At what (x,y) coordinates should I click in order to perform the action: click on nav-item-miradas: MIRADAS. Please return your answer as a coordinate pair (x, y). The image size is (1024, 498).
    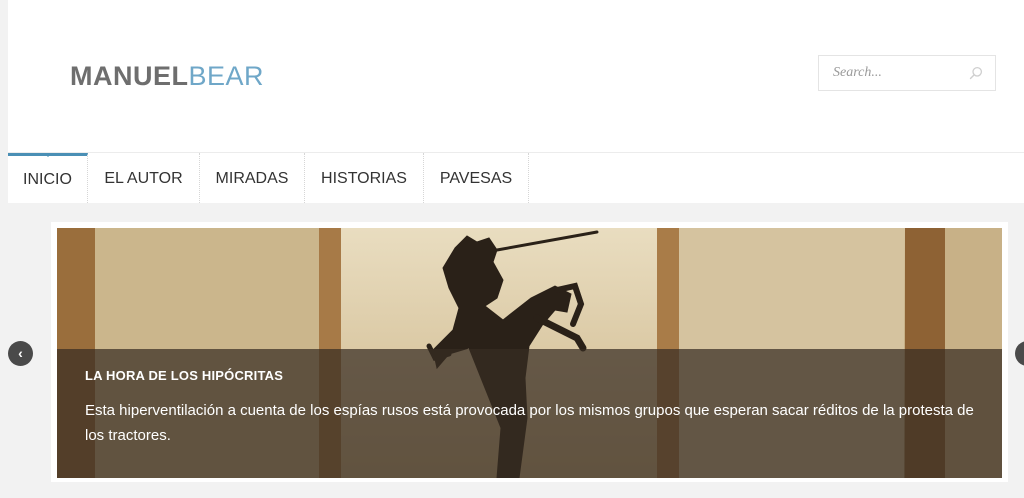
    Looking at the image, I should click on (252, 178).